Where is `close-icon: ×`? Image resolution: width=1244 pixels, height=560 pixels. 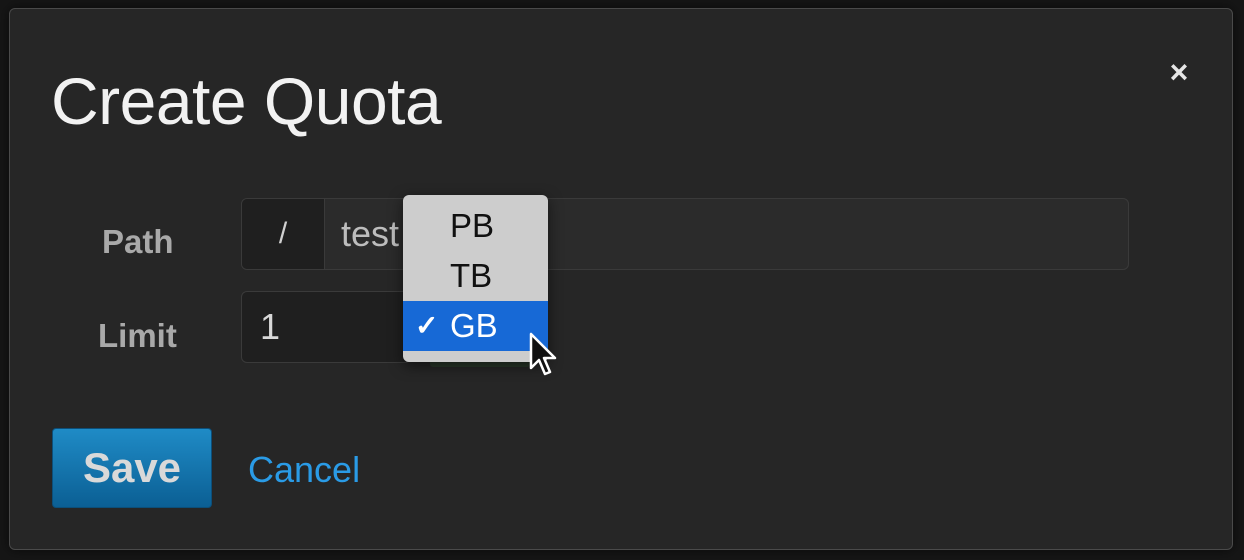
close-icon: × is located at coordinates (1179, 72).